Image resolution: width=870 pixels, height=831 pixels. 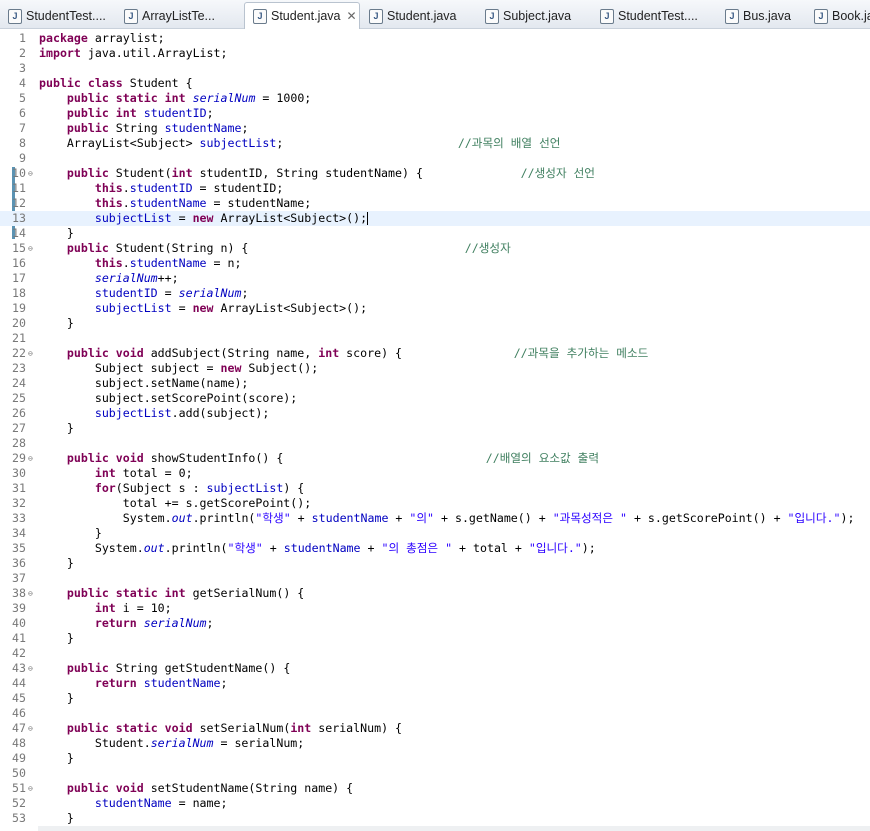 What do you see at coordinates (435, 608) in the screenshot?
I see `code-line: 39 int i = 10;` at bounding box center [435, 608].